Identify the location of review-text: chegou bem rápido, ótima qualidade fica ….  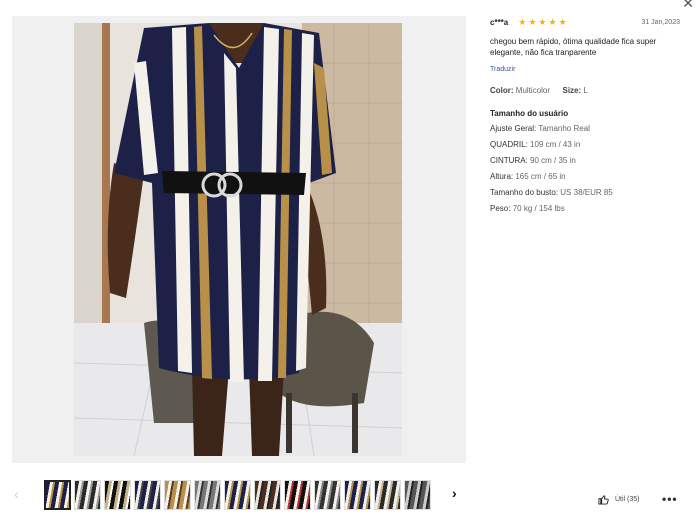
(573, 47).